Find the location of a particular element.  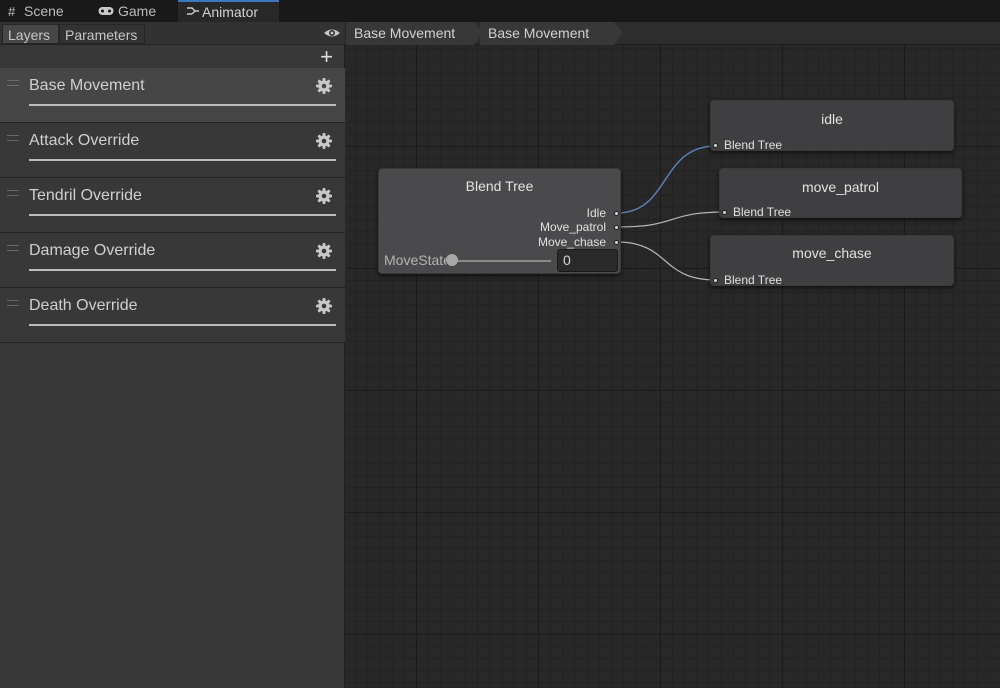

parameter-value-field: 0 is located at coordinates (587, 260).